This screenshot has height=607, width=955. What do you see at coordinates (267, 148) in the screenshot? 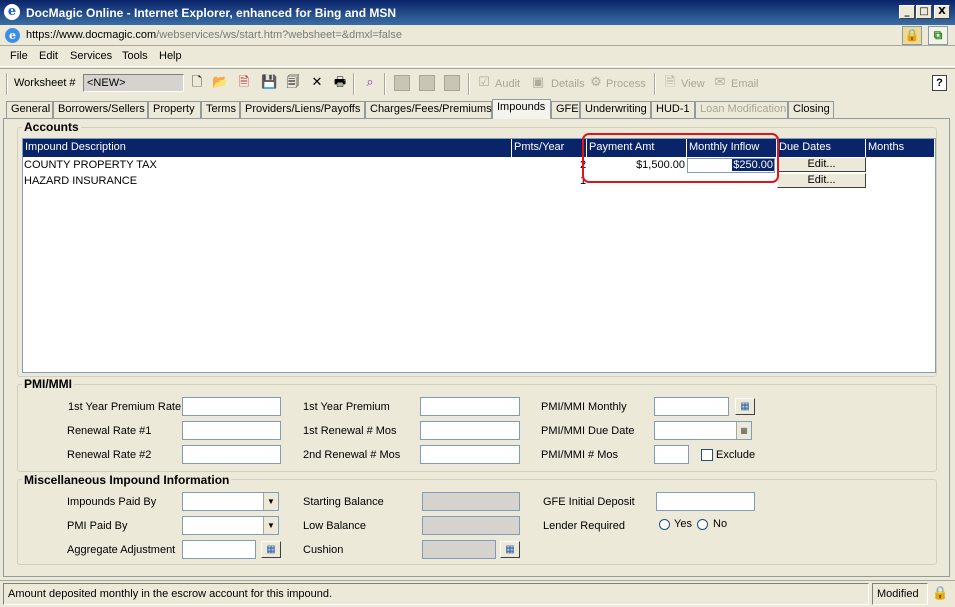
I see `column-impound-description: Impound Description` at bounding box center [267, 148].